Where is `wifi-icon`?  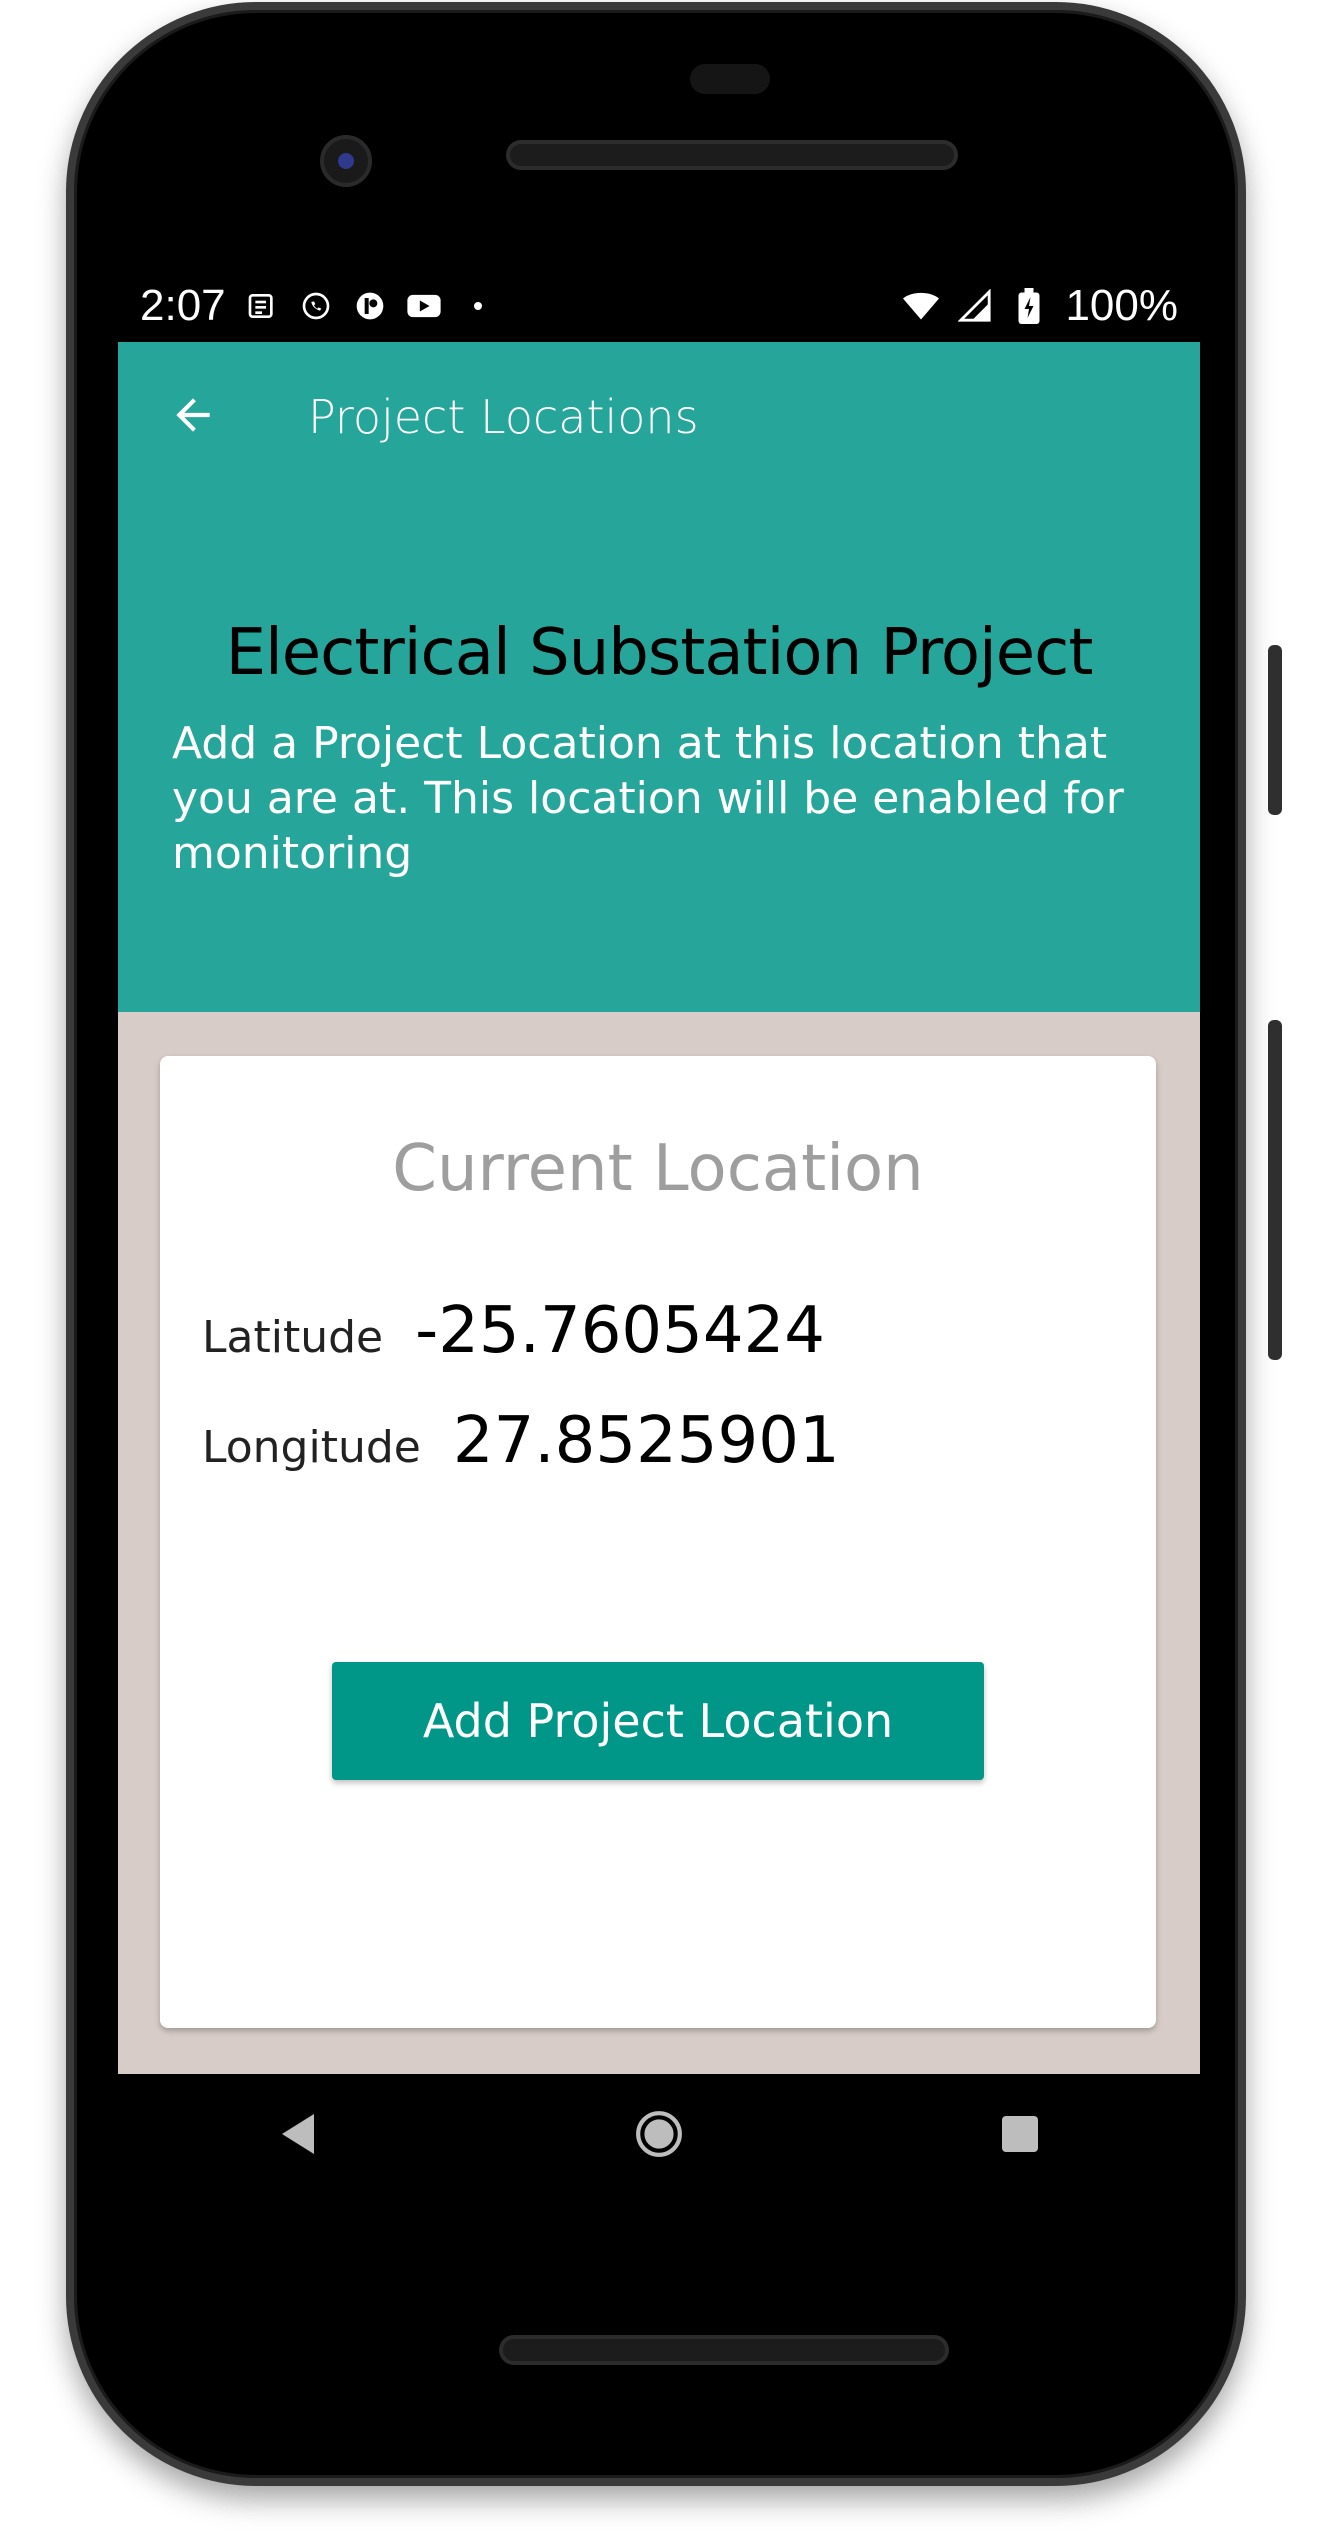
wifi-icon is located at coordinates (921, 306).